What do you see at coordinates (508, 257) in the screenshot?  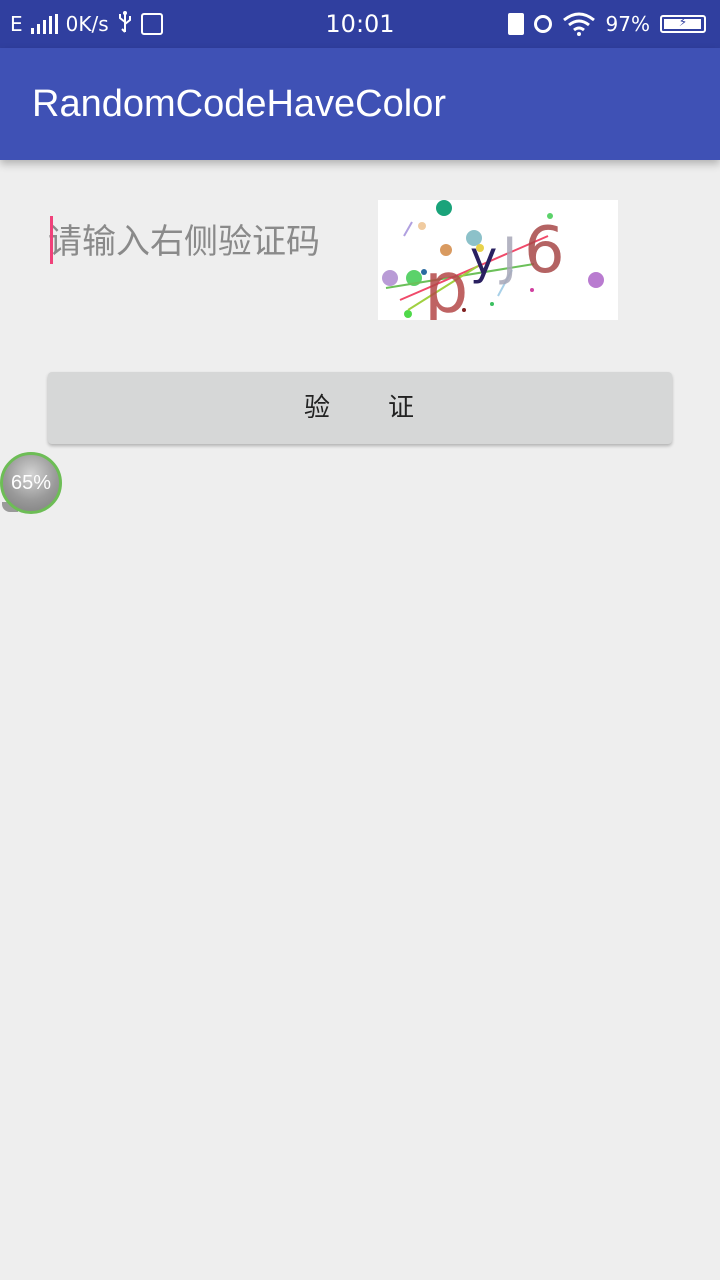 I see `captcha-char-3: J` at bounding box center [508, 257].